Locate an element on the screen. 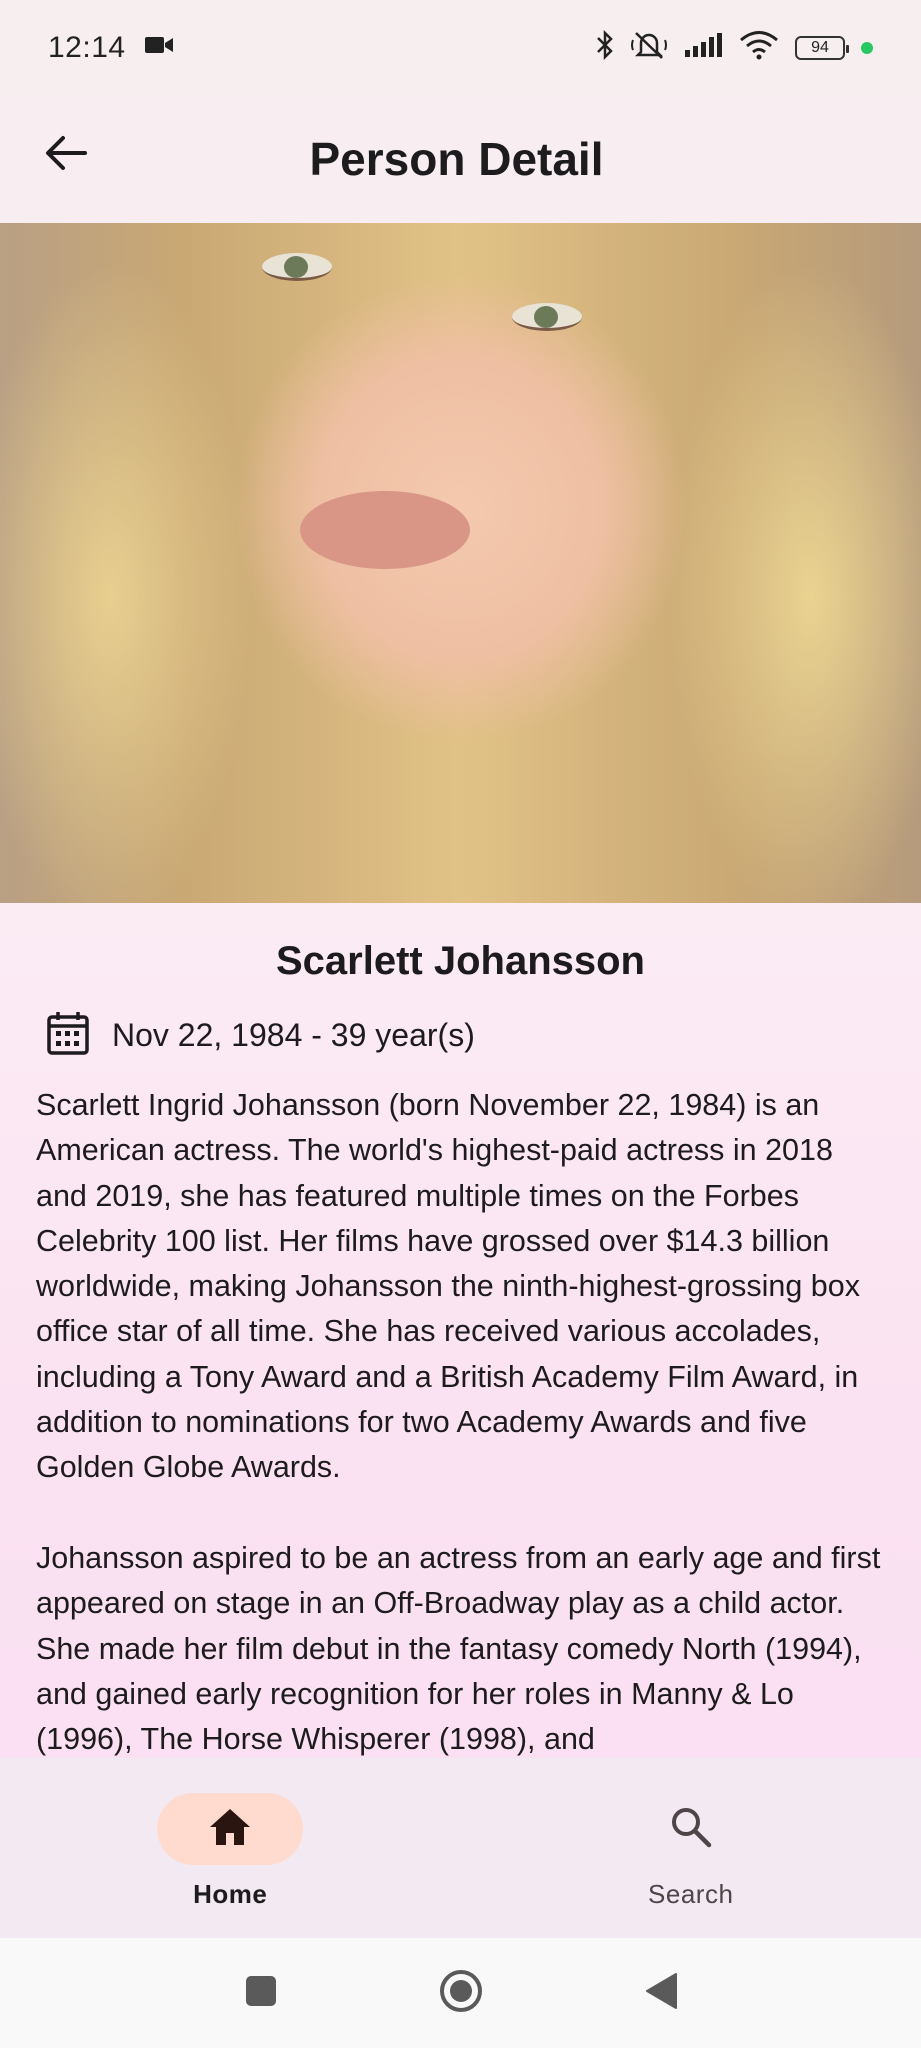 The width and height of the screenshot is (921, 2048). video-camera-icon is located at coordinates (159, 47).